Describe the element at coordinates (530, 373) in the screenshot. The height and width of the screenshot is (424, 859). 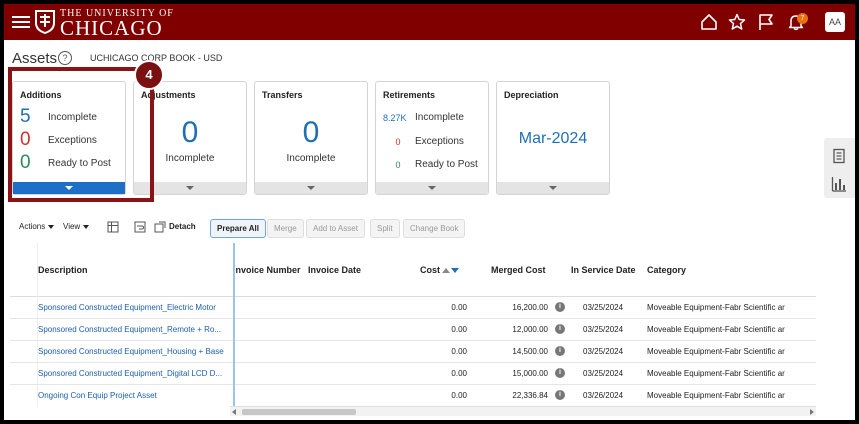
I see `merged-cost-cell: 15,000.00` at that location.